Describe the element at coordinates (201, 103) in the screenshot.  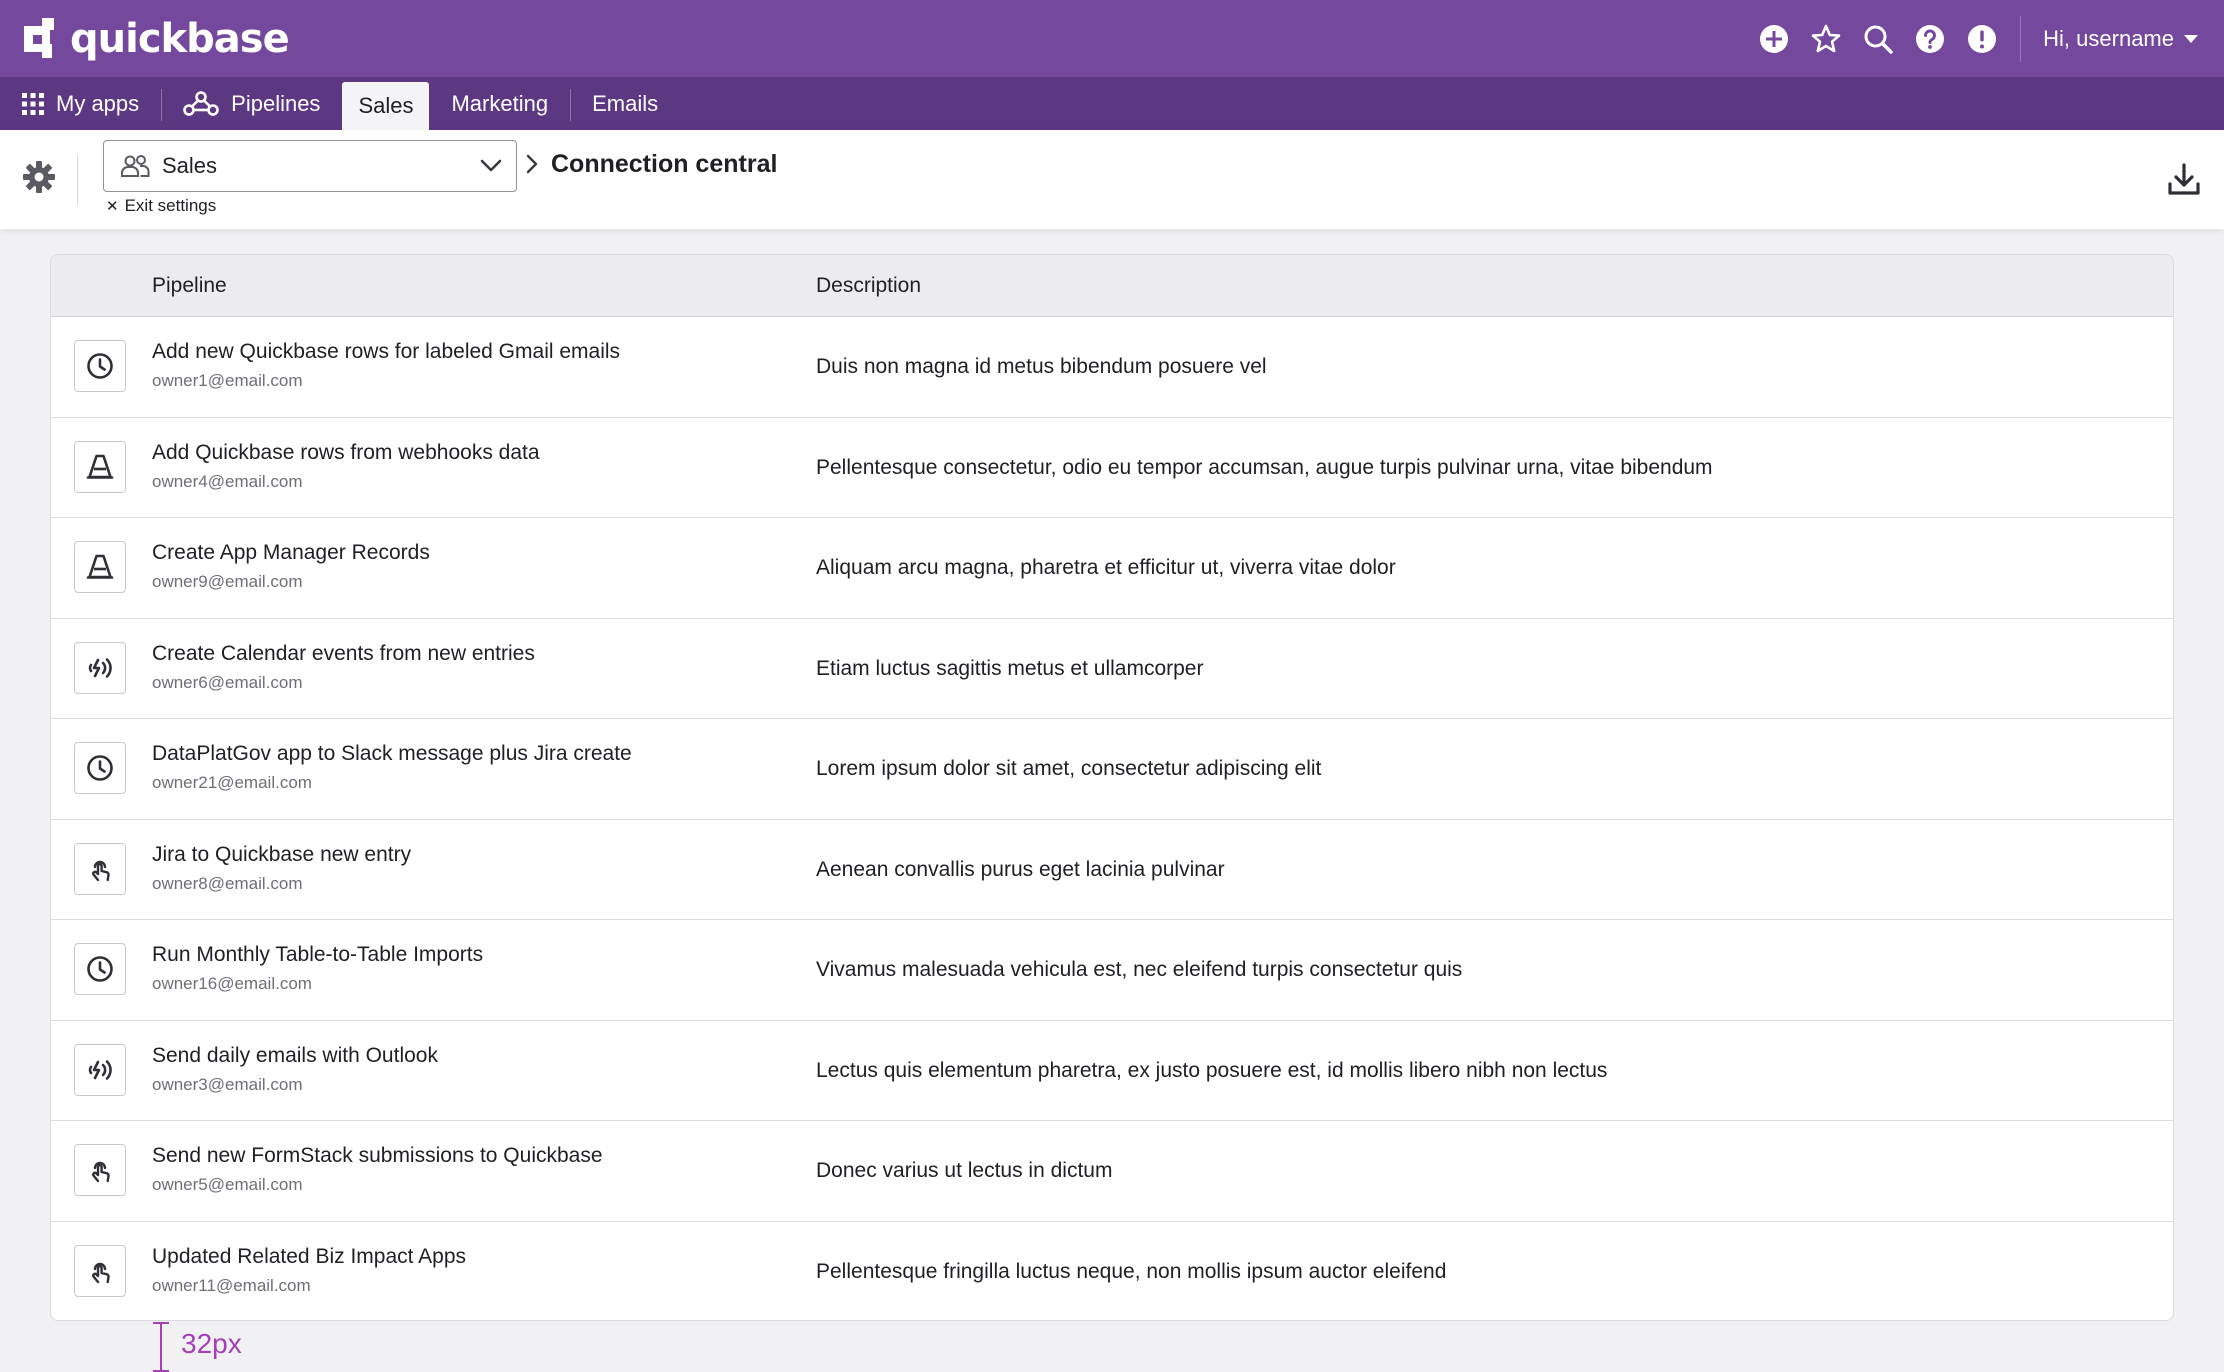
I see `pipelines-icon` at that location.